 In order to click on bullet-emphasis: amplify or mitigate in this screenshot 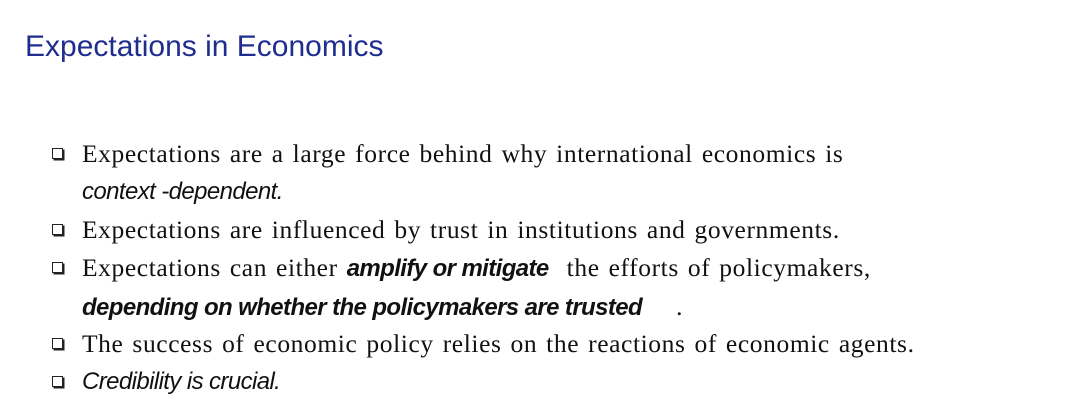, I will do `click(448, 268)`.